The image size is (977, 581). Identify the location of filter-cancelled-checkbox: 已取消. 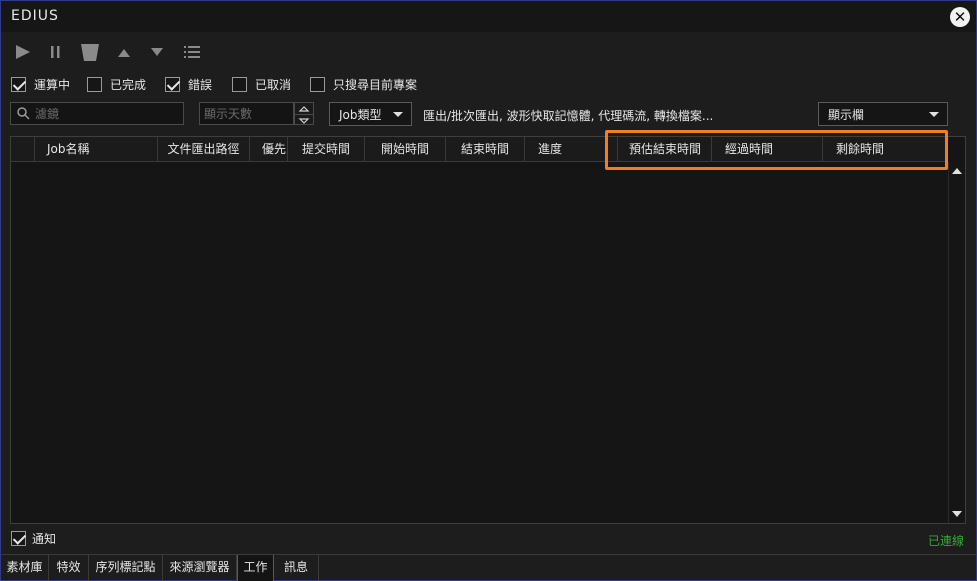
(261, 84).